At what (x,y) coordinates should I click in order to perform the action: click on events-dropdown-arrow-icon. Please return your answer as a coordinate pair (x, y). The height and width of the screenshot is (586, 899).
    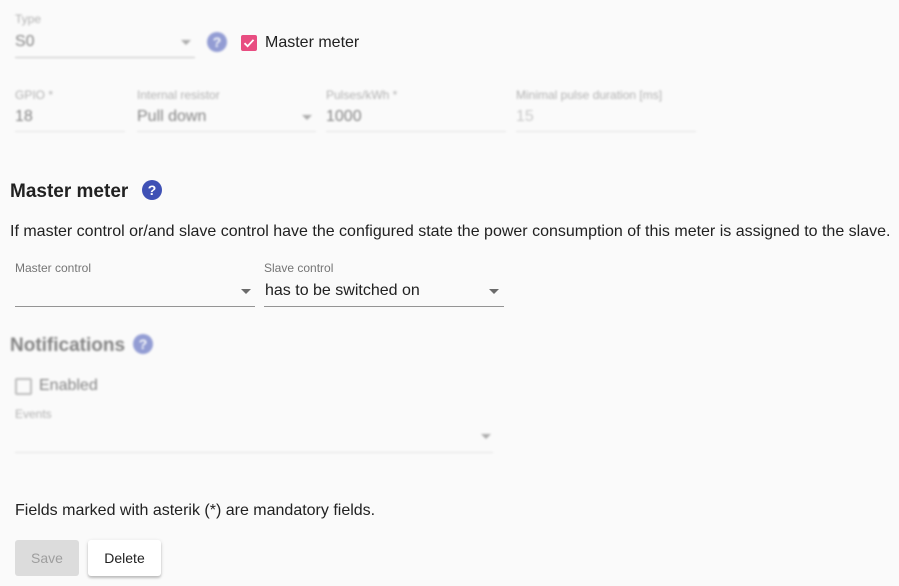
    Looking at the image, I should click on (486, 436).